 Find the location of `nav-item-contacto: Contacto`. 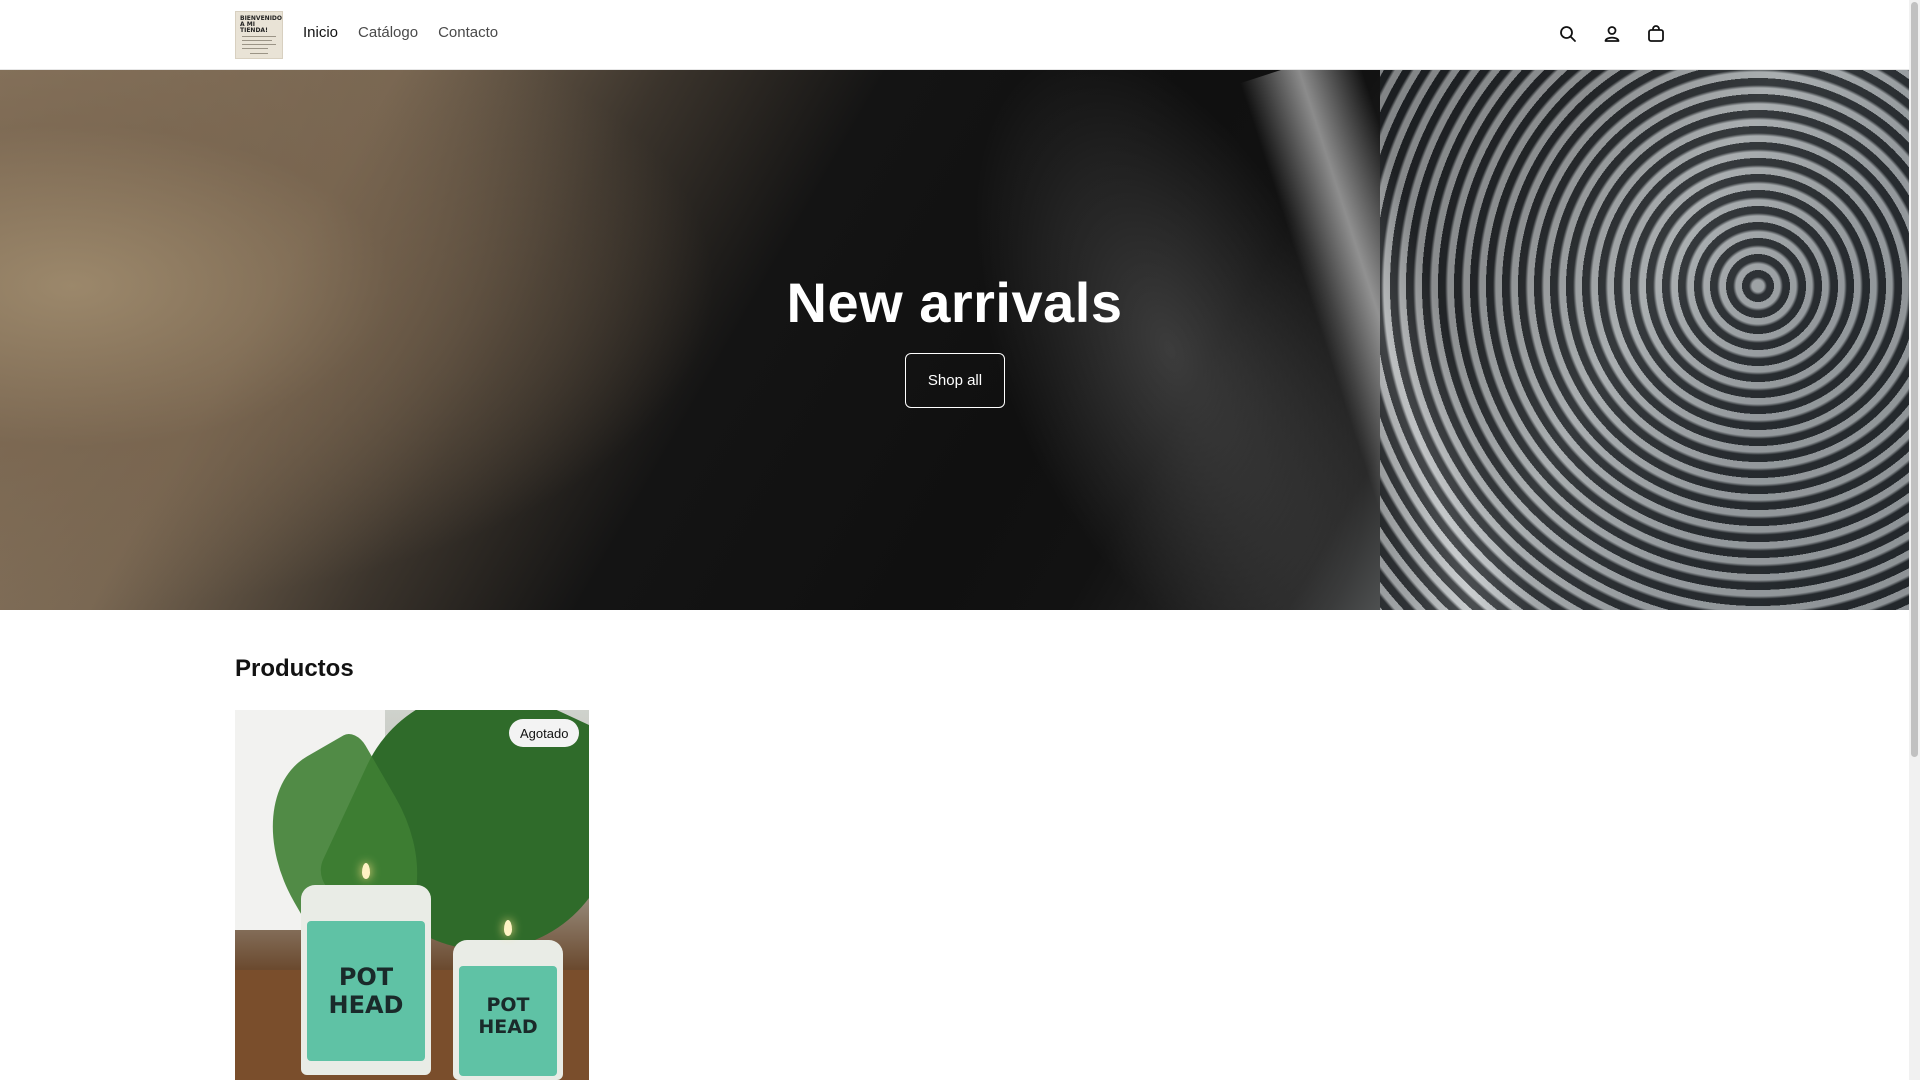

nav-item-contacto: Contacto is located at coordinates (468, 32).